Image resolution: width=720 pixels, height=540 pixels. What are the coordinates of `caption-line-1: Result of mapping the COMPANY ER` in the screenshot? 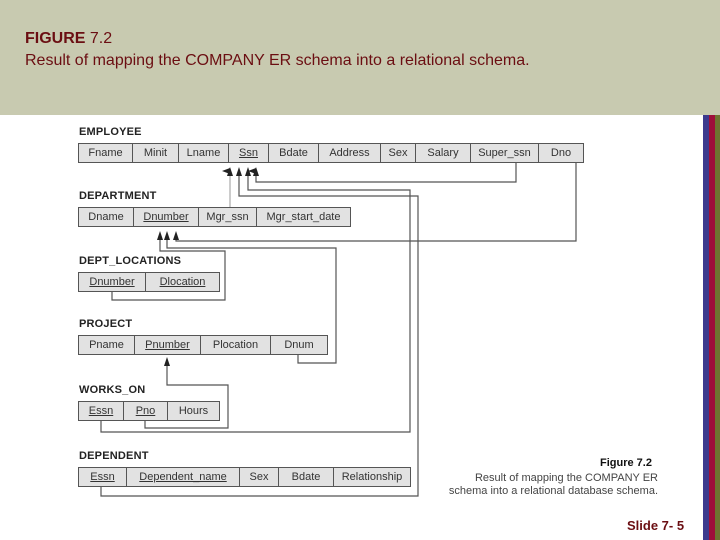 It's located at (566, 478).